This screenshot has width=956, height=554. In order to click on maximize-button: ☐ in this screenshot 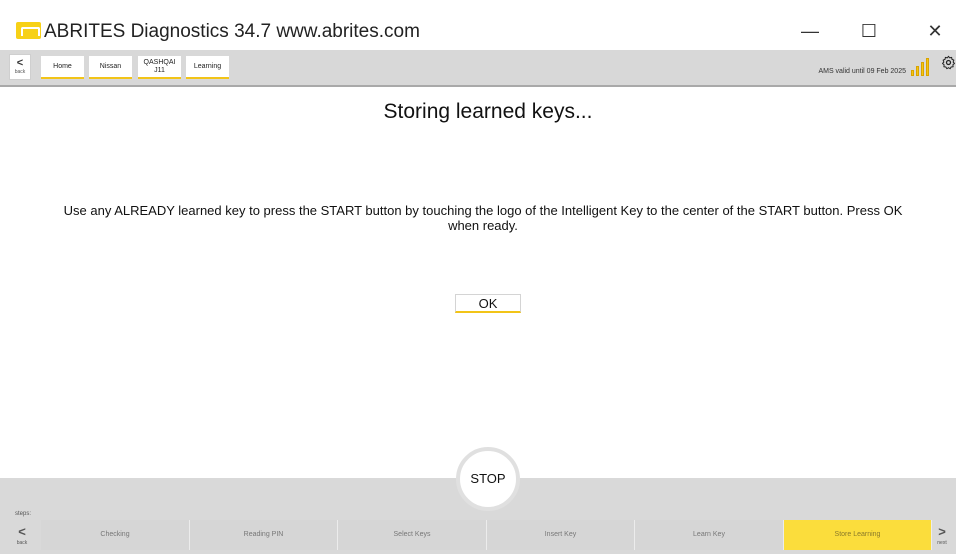, I will do `click(869, 31)`.